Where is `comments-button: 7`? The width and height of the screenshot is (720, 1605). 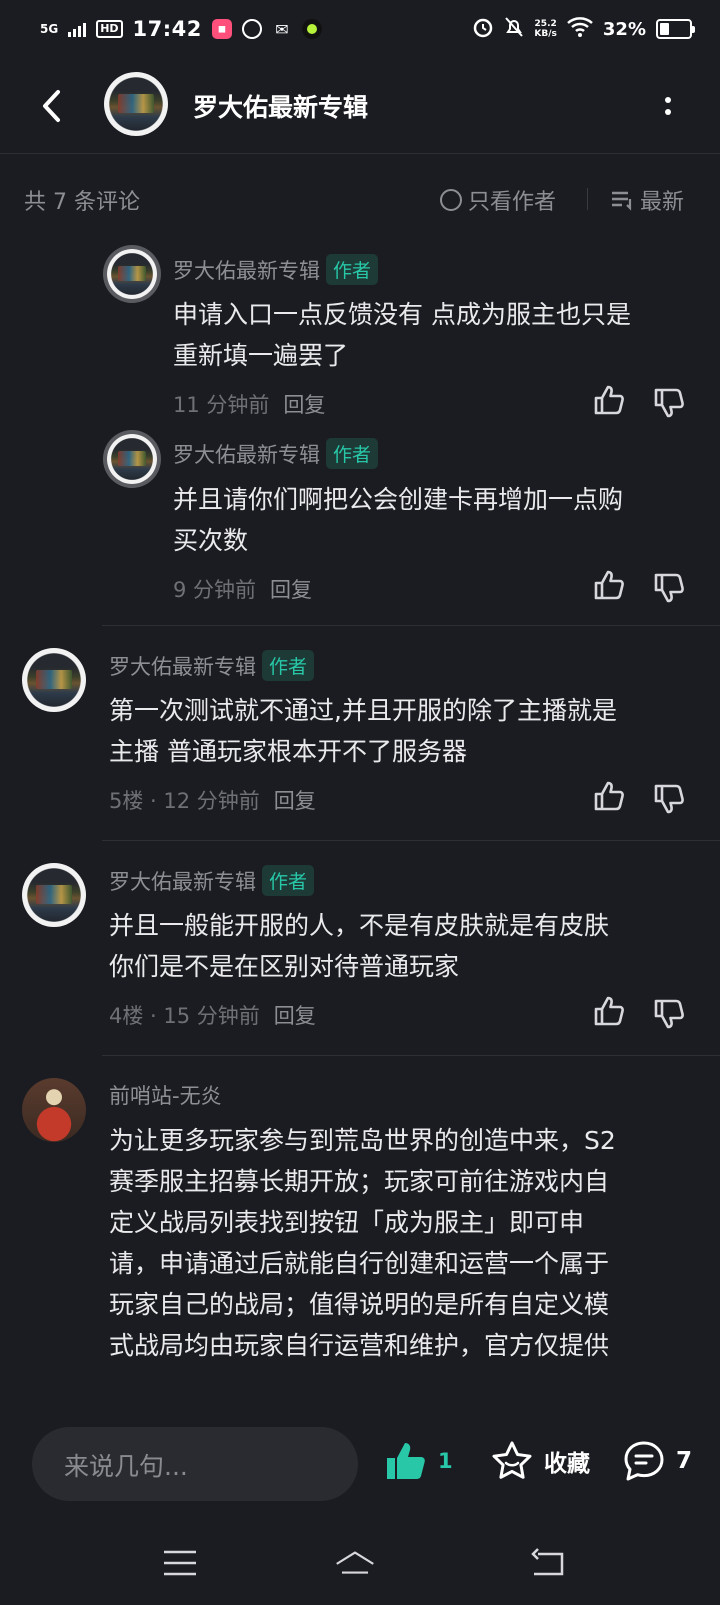 comments-button: 7 is located at coordinates (657, 1461).